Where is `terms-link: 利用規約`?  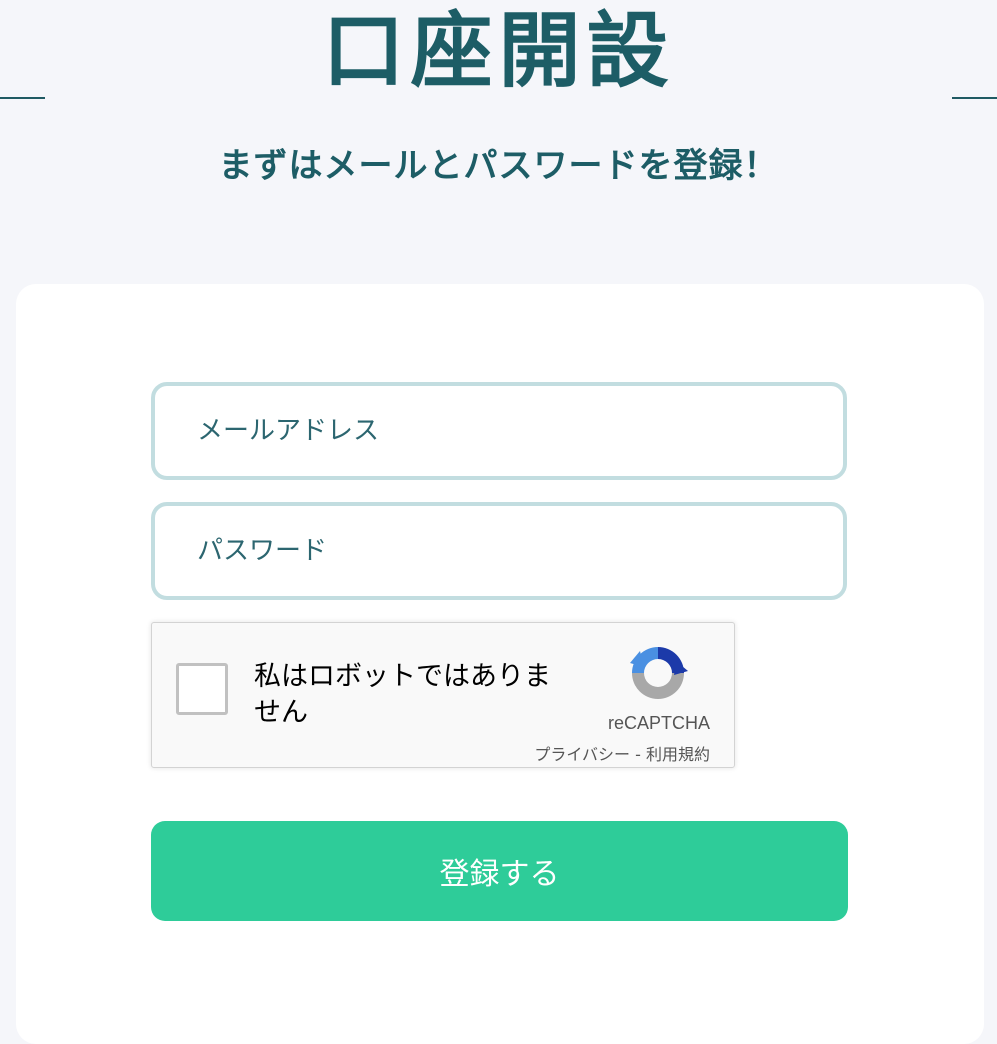
terms-link: 利用規約 is located at coordinates (678, 754).